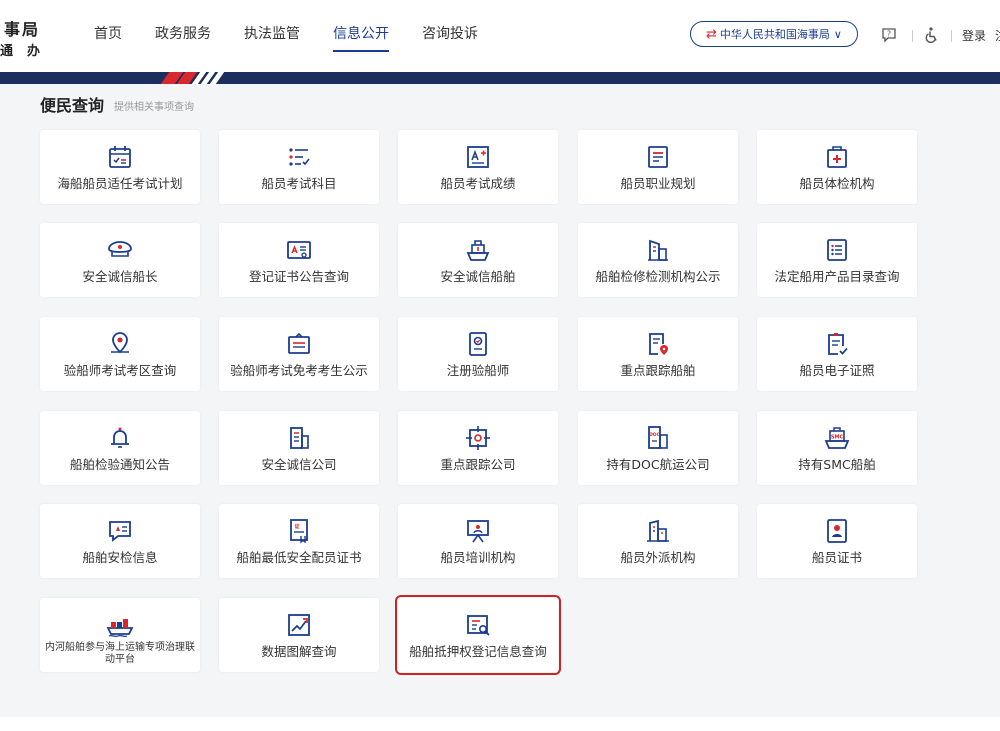 The width and height of the screenshot is (1000, 731). What do you see at coordinates (836, 557) in the screenshot?
I see `tile-label: 船员证书` at bounding box center [836, 557].